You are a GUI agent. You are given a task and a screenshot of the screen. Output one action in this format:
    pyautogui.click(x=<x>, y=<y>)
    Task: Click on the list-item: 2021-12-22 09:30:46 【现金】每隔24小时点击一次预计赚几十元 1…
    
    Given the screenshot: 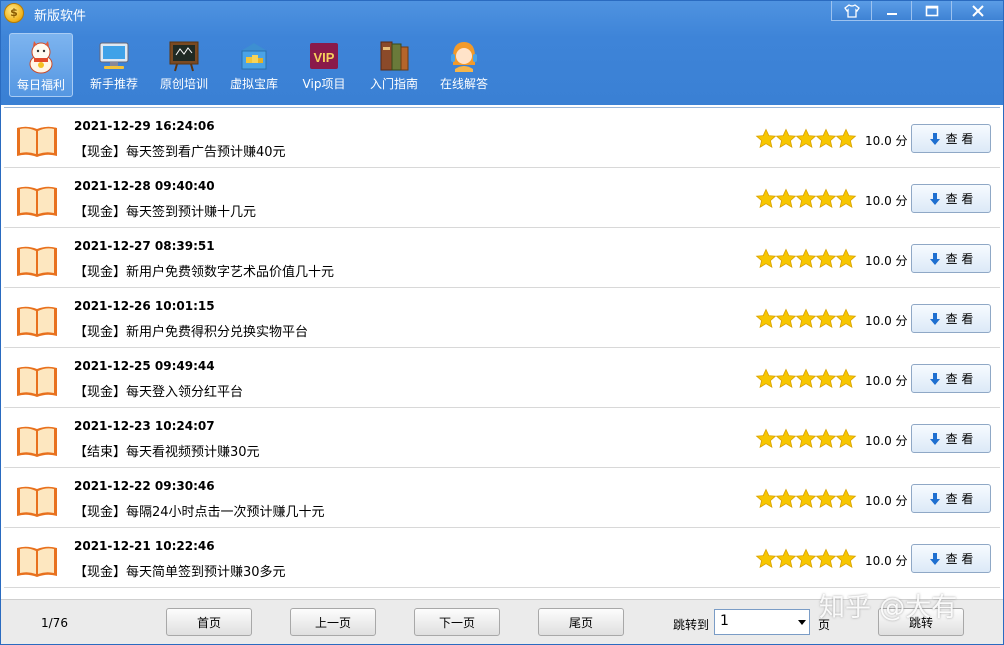 What is the action you would take?
    pyautogui.click(x=502, y=498)
    